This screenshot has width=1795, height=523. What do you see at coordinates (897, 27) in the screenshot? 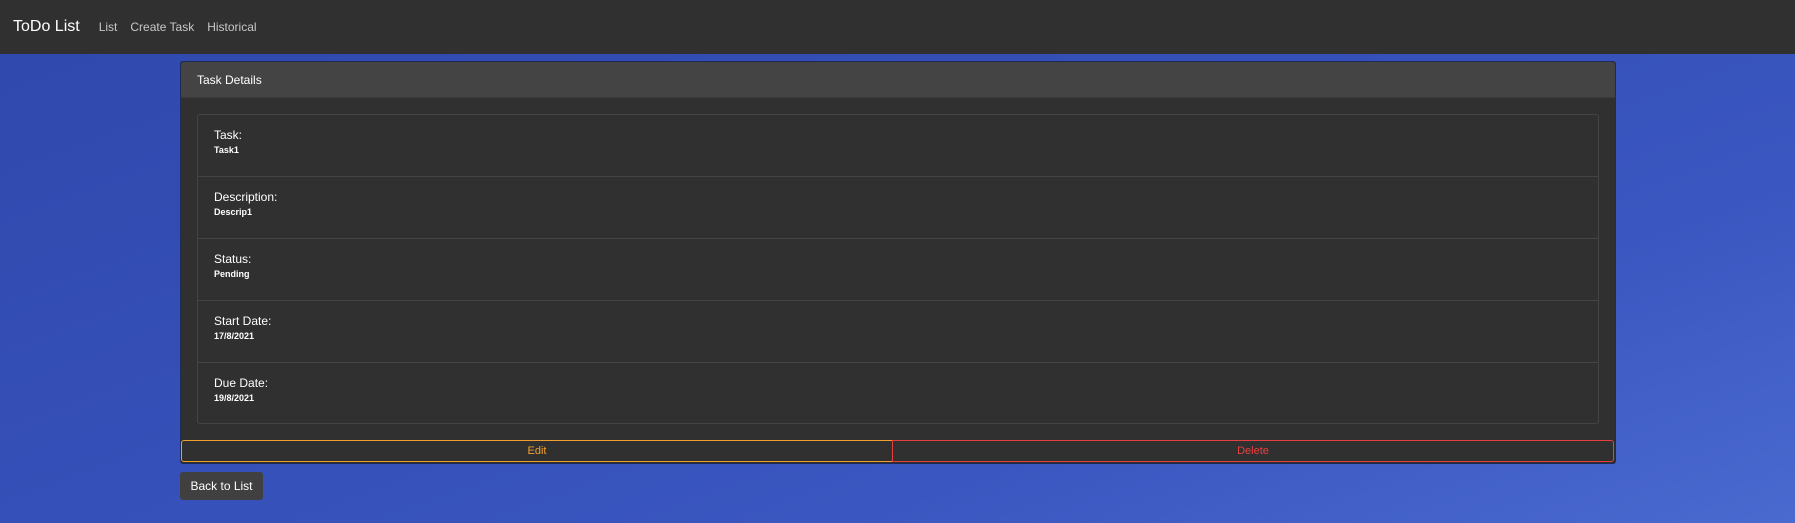
I see `top-navbar: ToDo List List Create Task Historical` at bounding box center [897, 27].